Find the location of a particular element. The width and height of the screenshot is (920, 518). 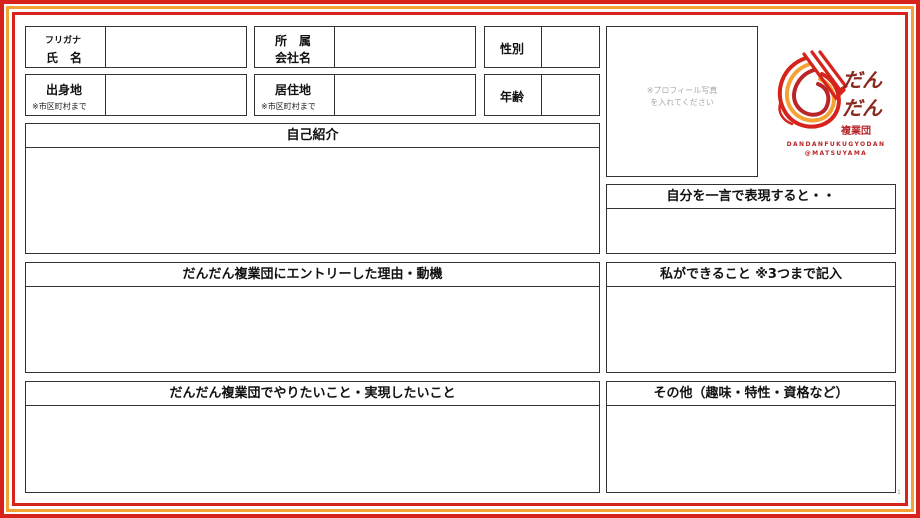

one-word-section: 自分を一言で表現すると・・ is located at coordinates (751, 219).